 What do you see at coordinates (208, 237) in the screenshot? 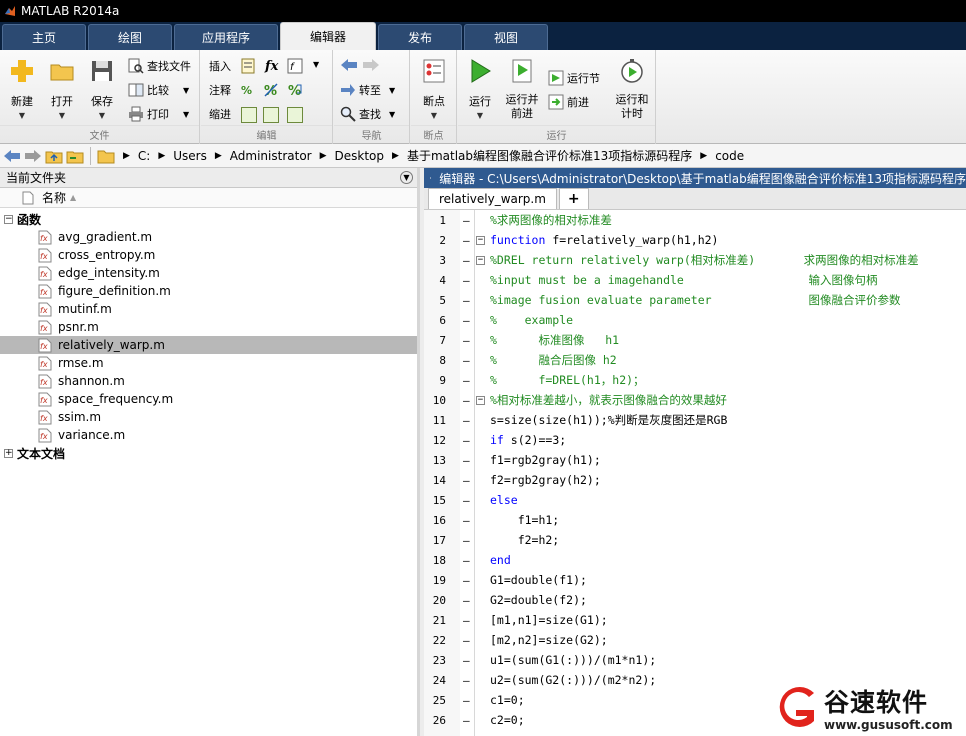
I see `file-item: fx avg_gradient.m` at bounding box center [208, 237].